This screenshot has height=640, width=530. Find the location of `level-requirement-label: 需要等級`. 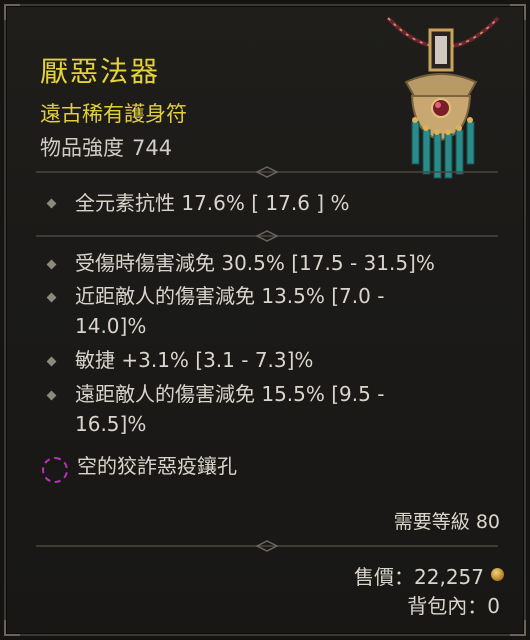

level-requirement-label: 需要等級 is located at coordinates (431, 522).